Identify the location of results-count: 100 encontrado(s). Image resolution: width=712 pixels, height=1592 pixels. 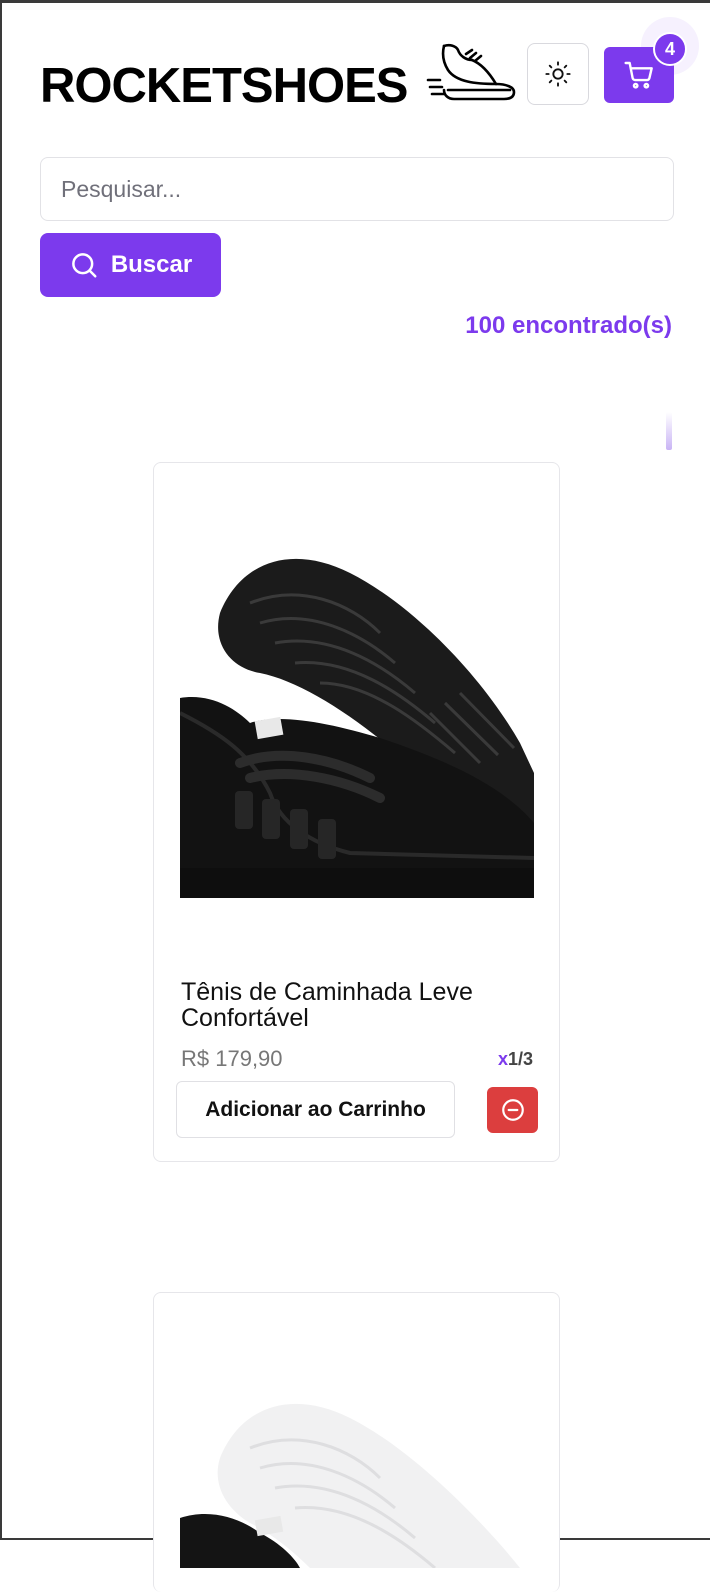
(568, 325).